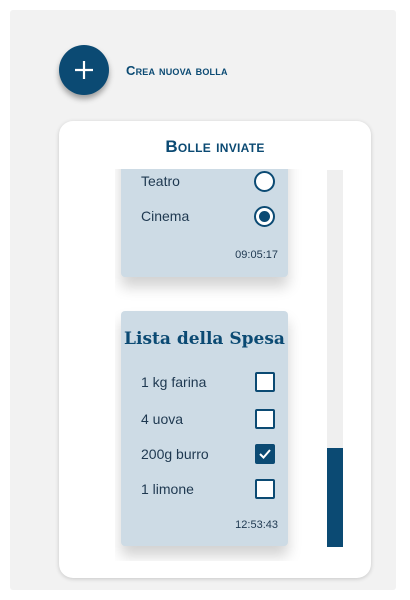  What do you see at coordinates (160, 181) in the screenshot?
I see `poll-option-label: Teatro` at bounding box center [160, 181].